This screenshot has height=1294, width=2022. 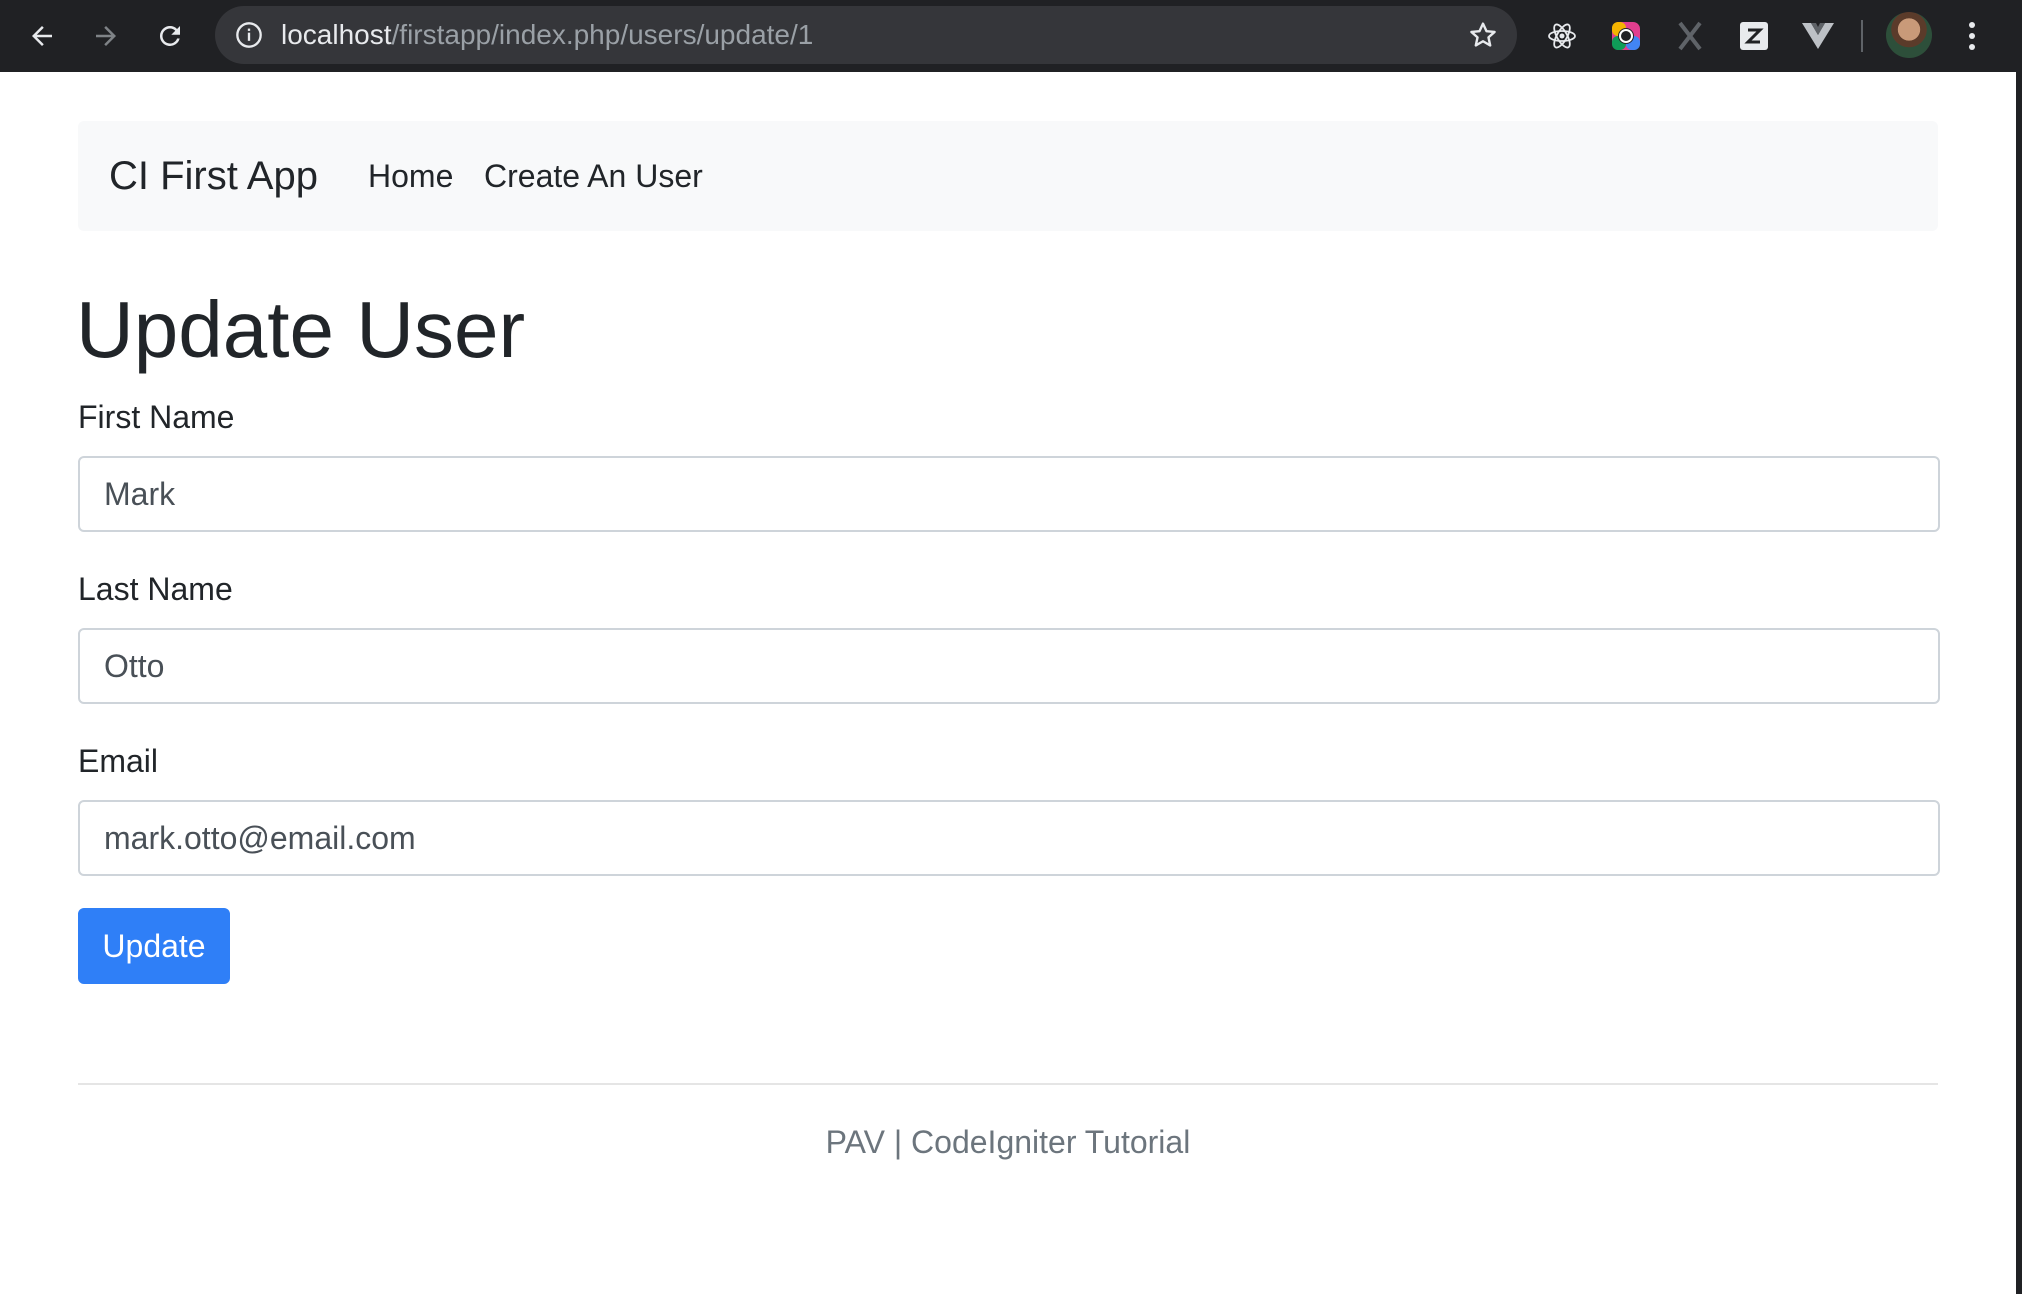 I want to click on x-extension-button, so click(x=1690, y=36).